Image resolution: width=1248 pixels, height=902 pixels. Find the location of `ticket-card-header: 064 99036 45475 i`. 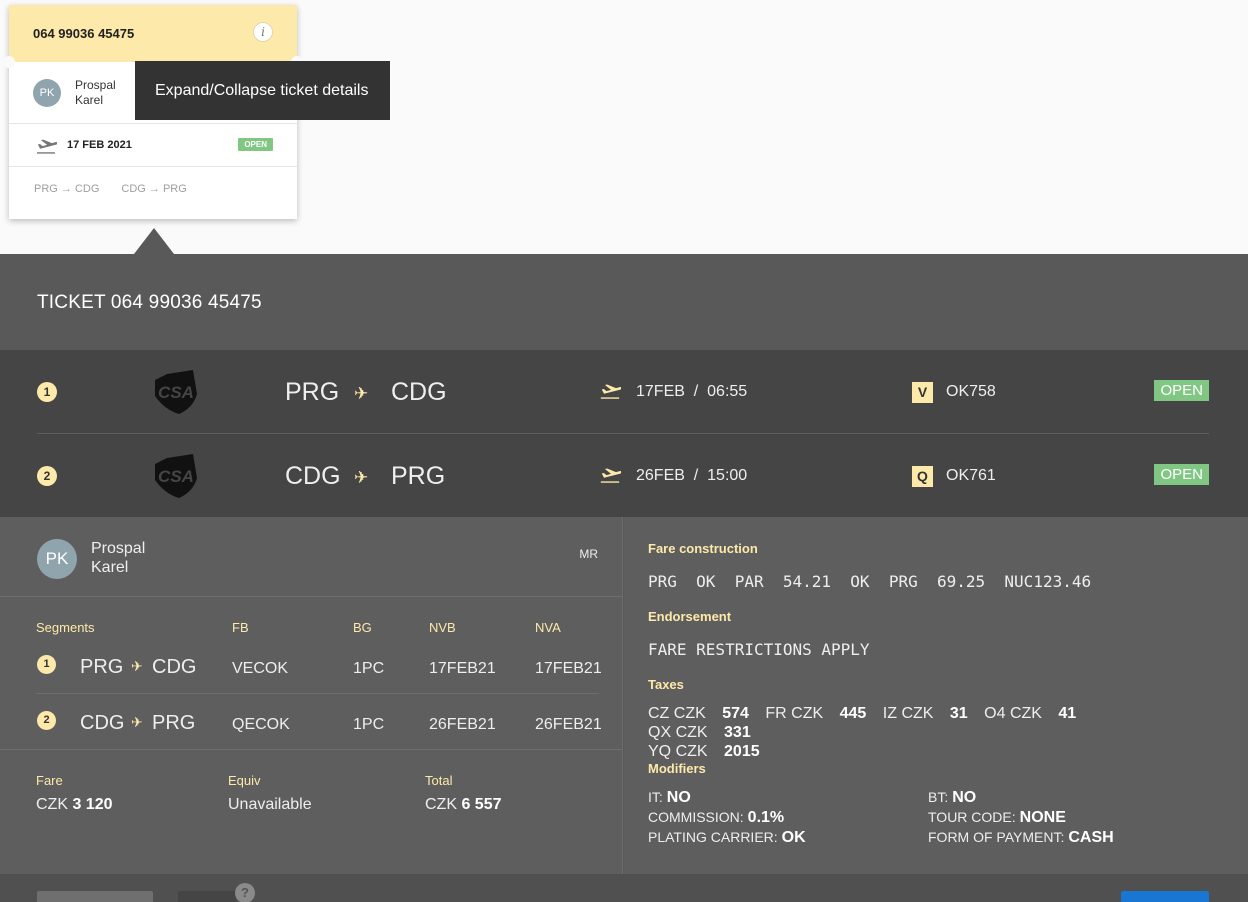

ticket-card-header: 064 99036 45475 i is located at coordinates (153, 36).